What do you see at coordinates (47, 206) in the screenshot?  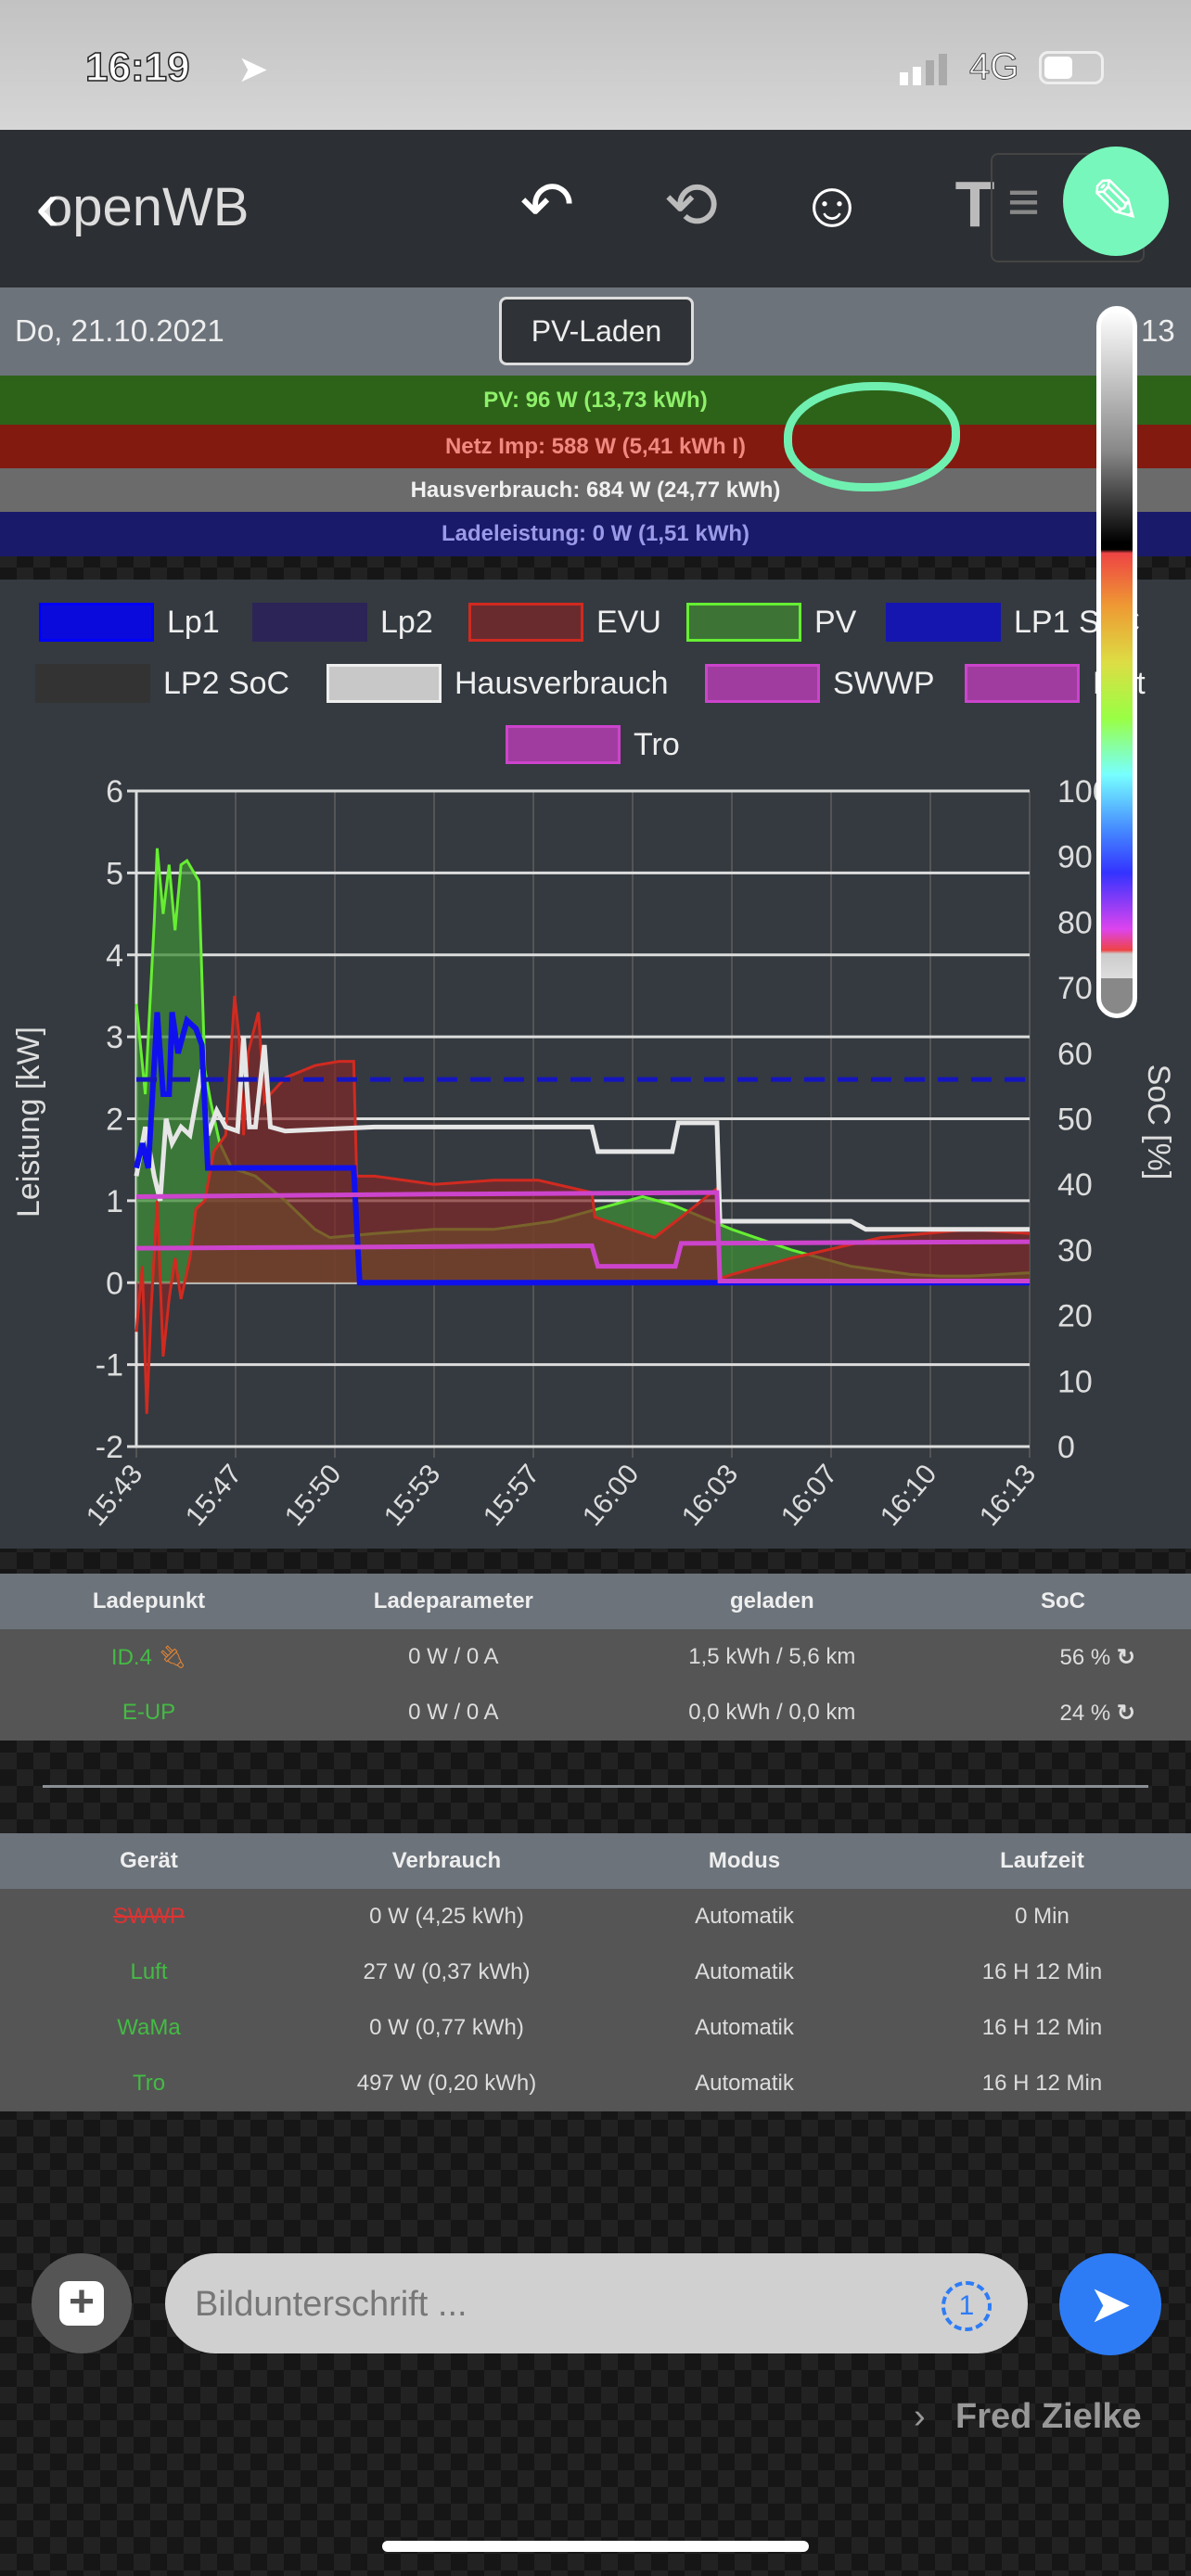 I see `back-icon: ‹` at bounding box center [47, 206].